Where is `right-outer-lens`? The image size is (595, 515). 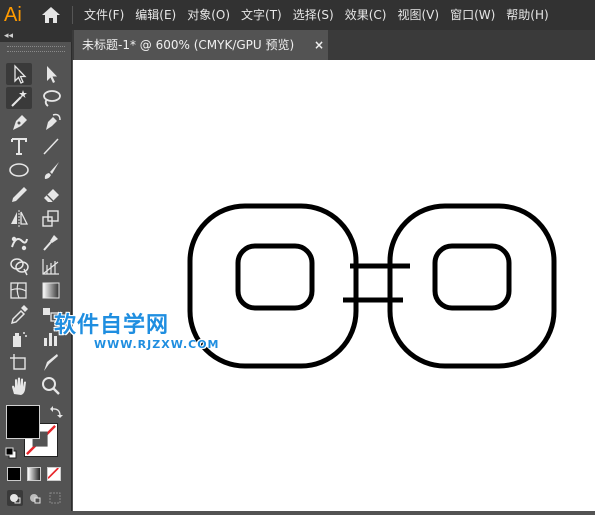
right-outer-lens is located at coordinates (472, 286).